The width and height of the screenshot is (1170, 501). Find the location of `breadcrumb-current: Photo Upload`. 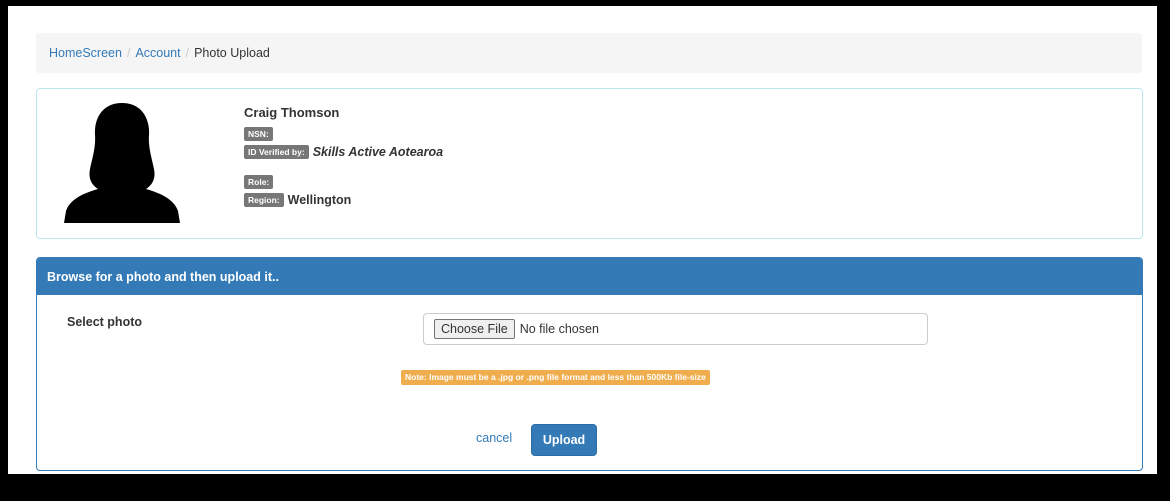

breadcrumb-current: Photo Upload is located at coordinates (232, 53).